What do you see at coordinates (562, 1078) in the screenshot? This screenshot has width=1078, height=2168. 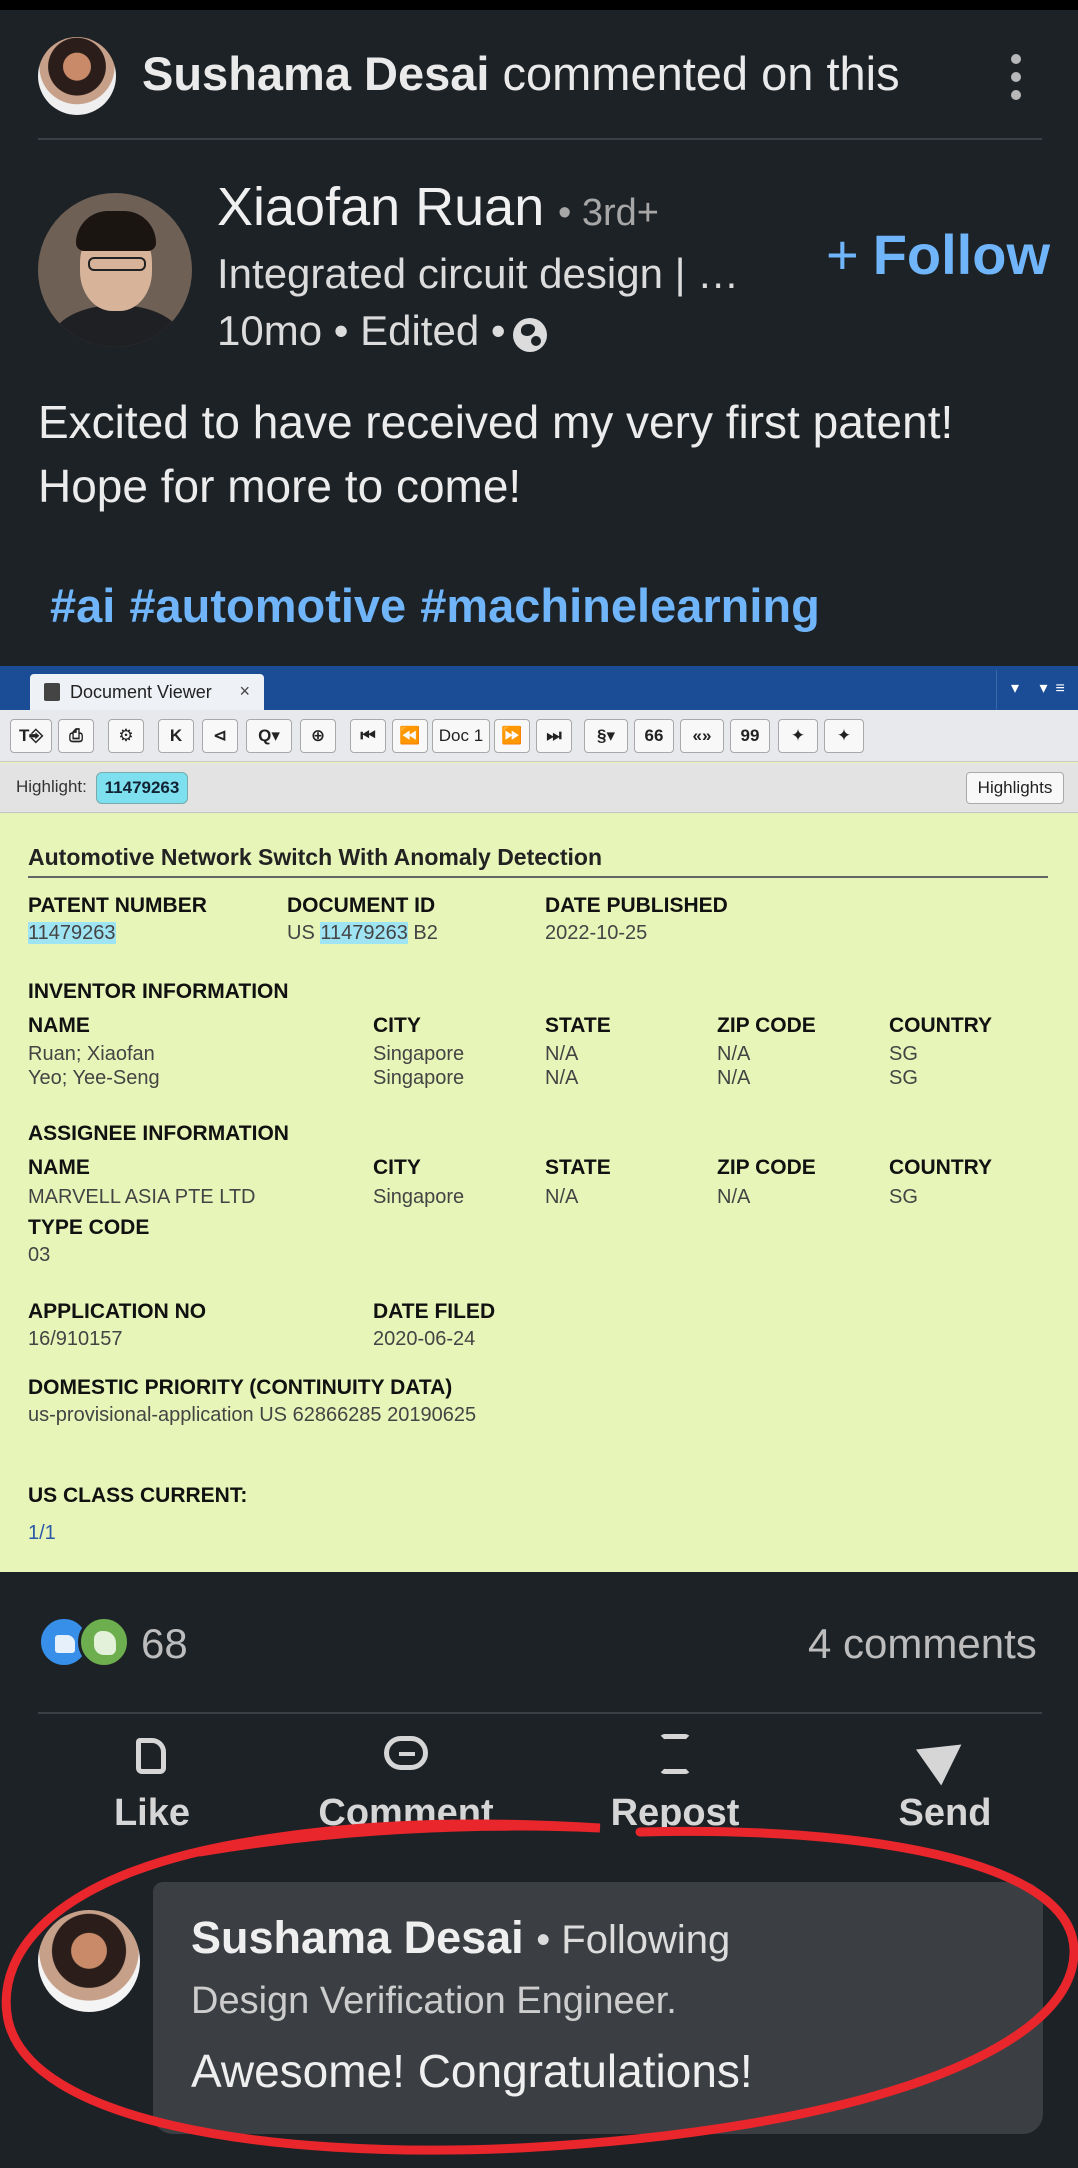 I see `inventor-state: N/A` at bounding box center [562, 1078].